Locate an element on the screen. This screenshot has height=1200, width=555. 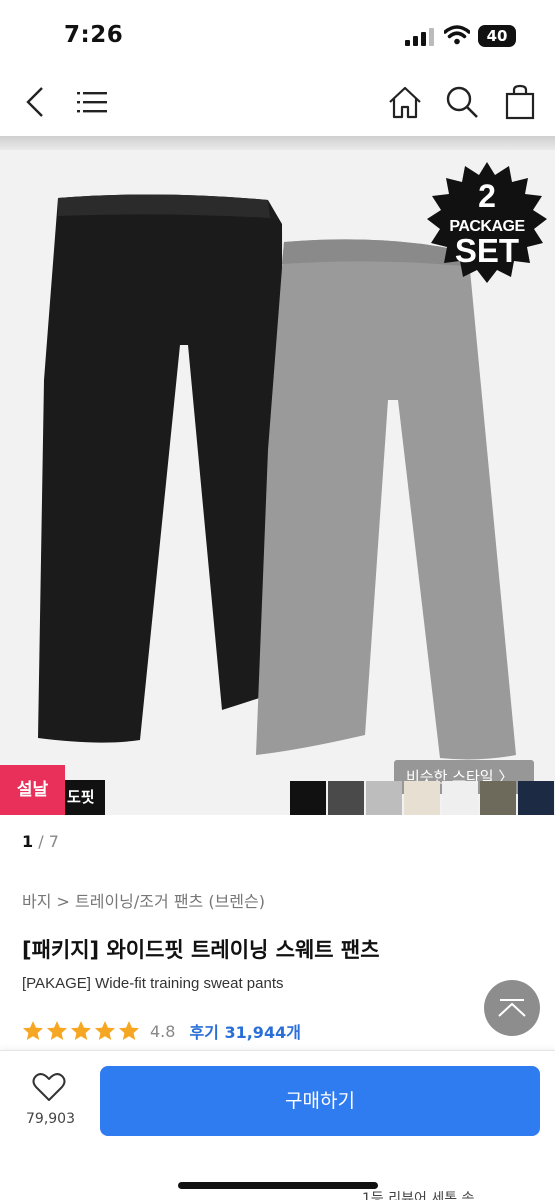
product-title-english: [PAKAGE] Wide-fit training sweat pants is located at coordinates (153, 983).